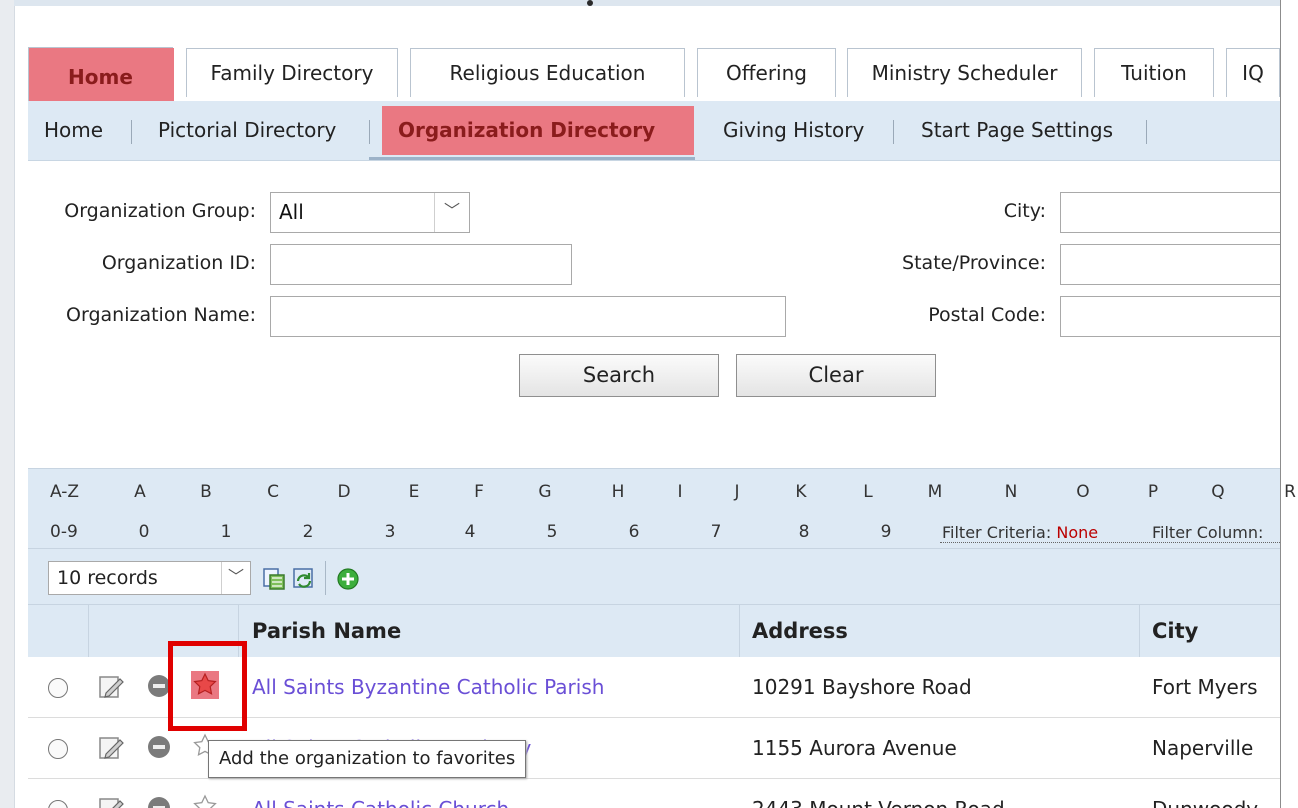 This screenshot has height=808, width=1298. Describe the element at coordinates (1280, 404) in the screenshot. I see `right-border` at that location.